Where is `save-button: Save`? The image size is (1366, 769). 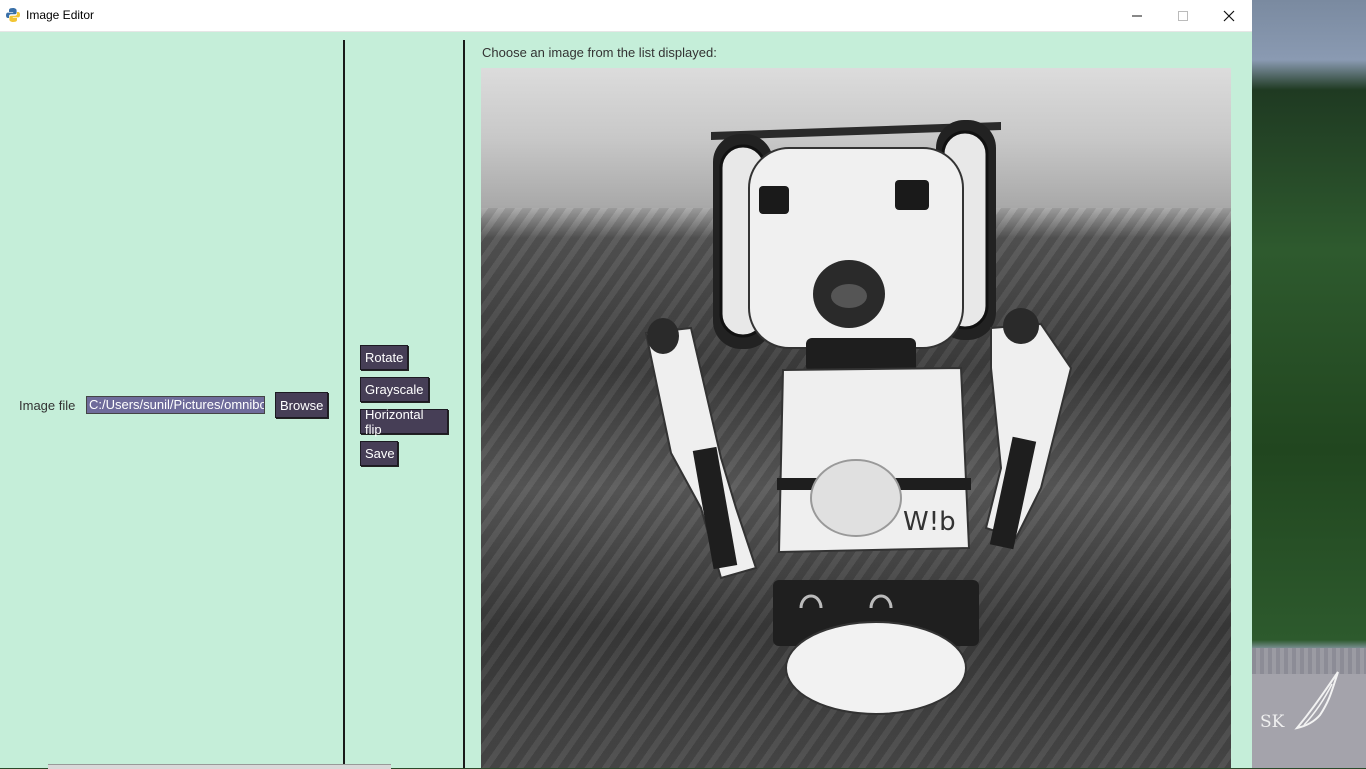 save-button: Save is located at coordinates (379, 453).